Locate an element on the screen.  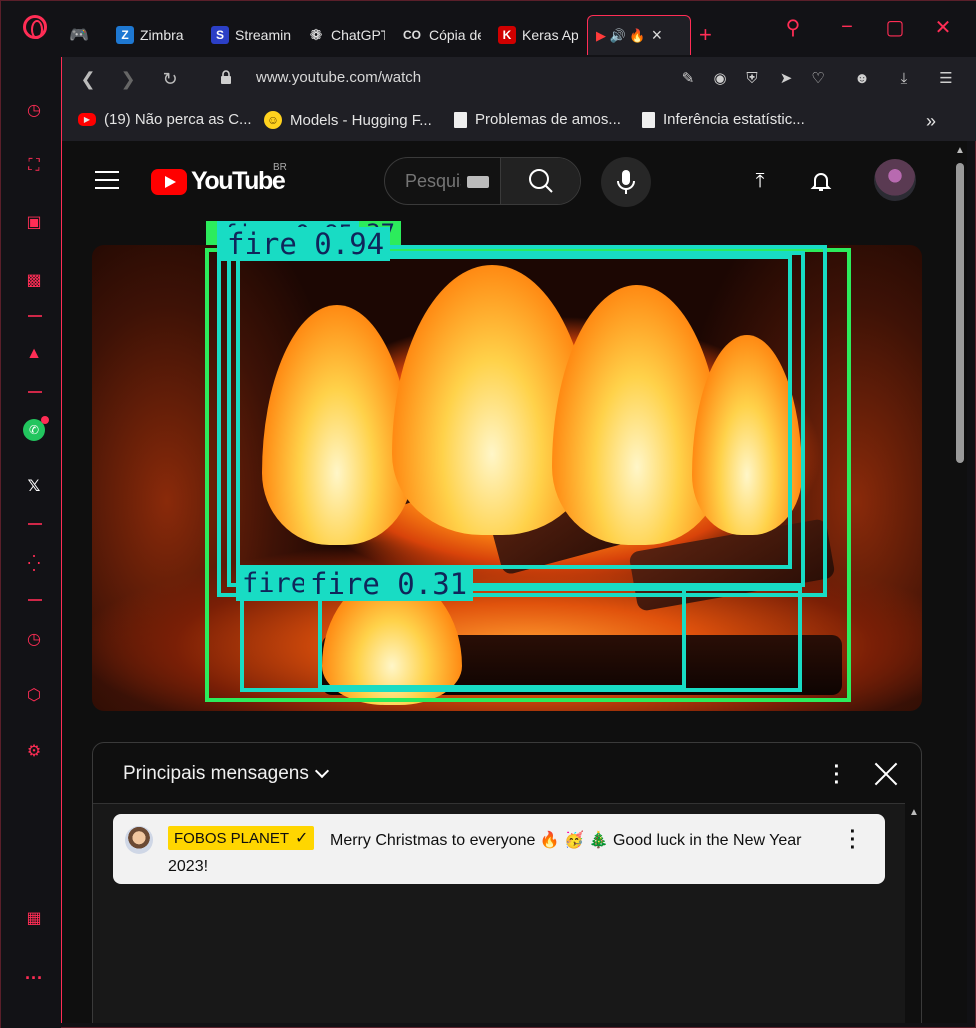
reload-icon: ↻ is located at coordinates (170, 79).